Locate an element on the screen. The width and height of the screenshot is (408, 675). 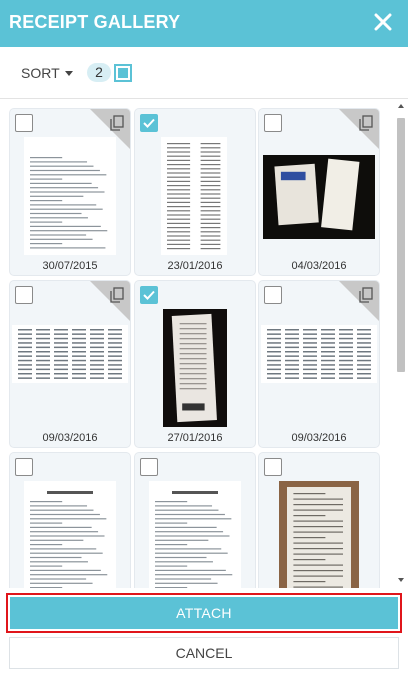
dialog-header: RECEIPT GALLERY is located at coordinates (204, 23).